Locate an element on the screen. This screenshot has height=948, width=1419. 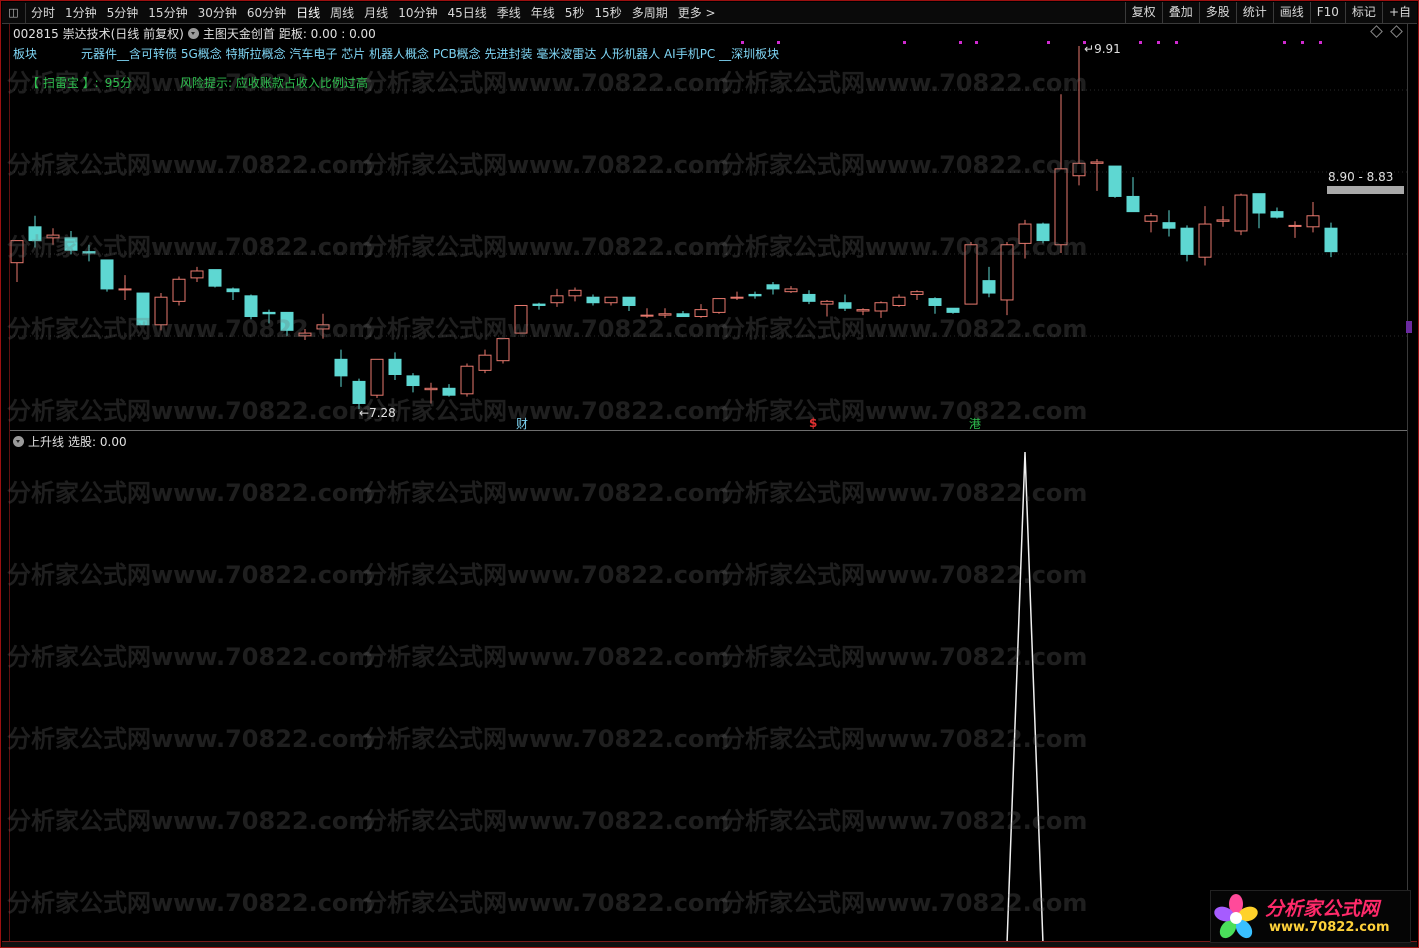
period-tab: 分时 is located at coordinates (43, 13).